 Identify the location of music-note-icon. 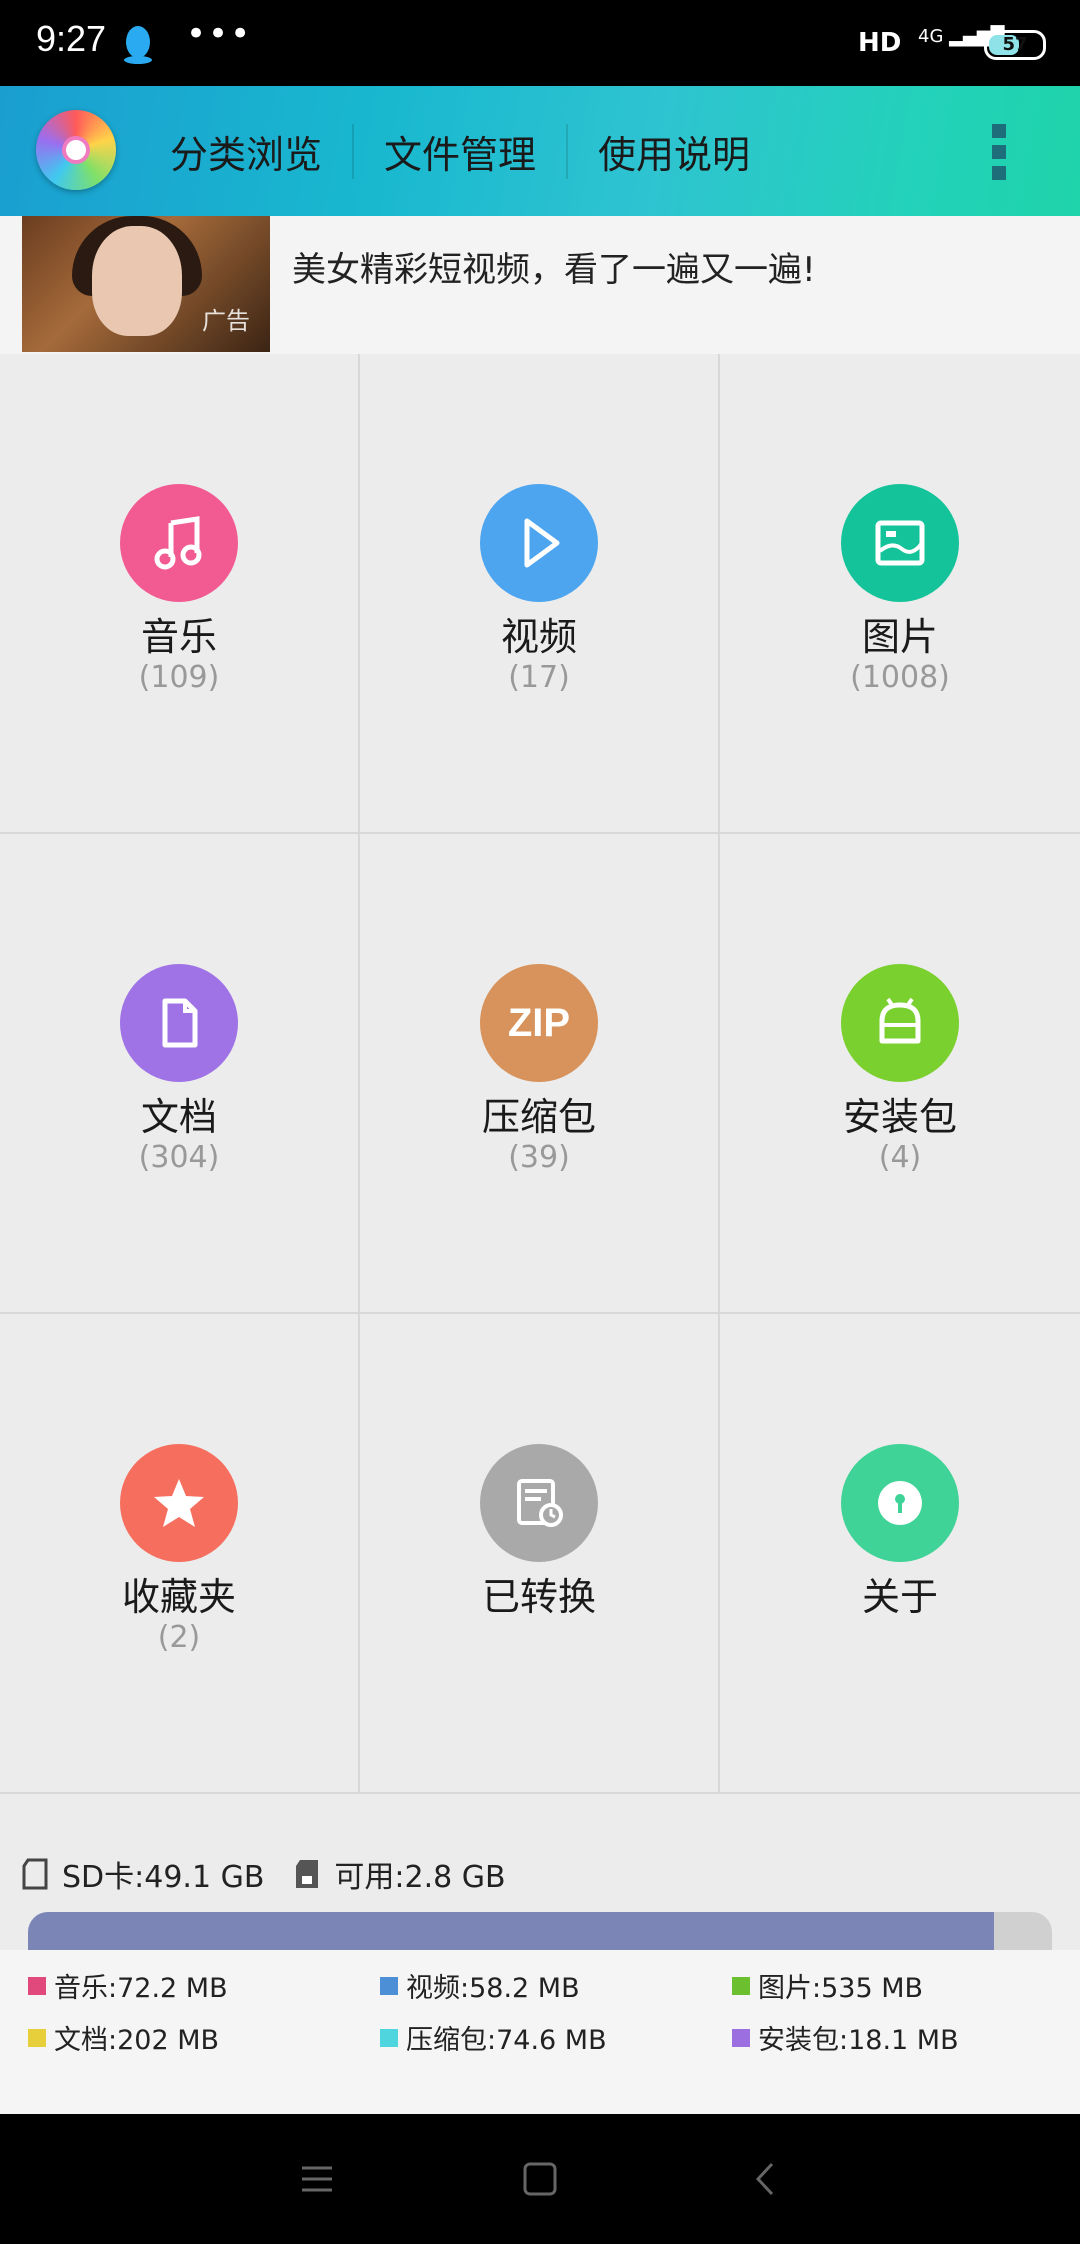
(179, 543).